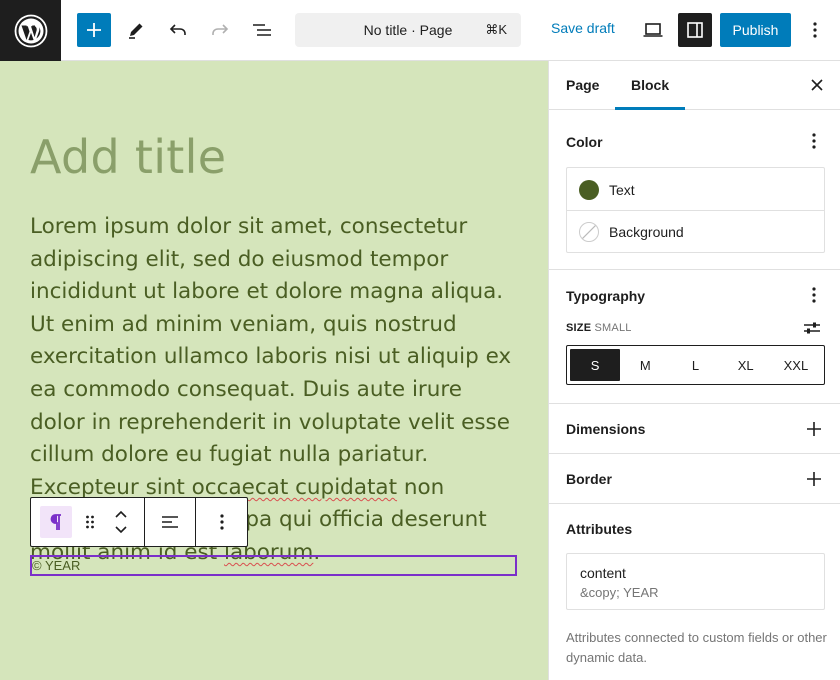  Describe the element at coordinates (646, 232) in the screenshot. I see `background-color-label: Background` at that location.